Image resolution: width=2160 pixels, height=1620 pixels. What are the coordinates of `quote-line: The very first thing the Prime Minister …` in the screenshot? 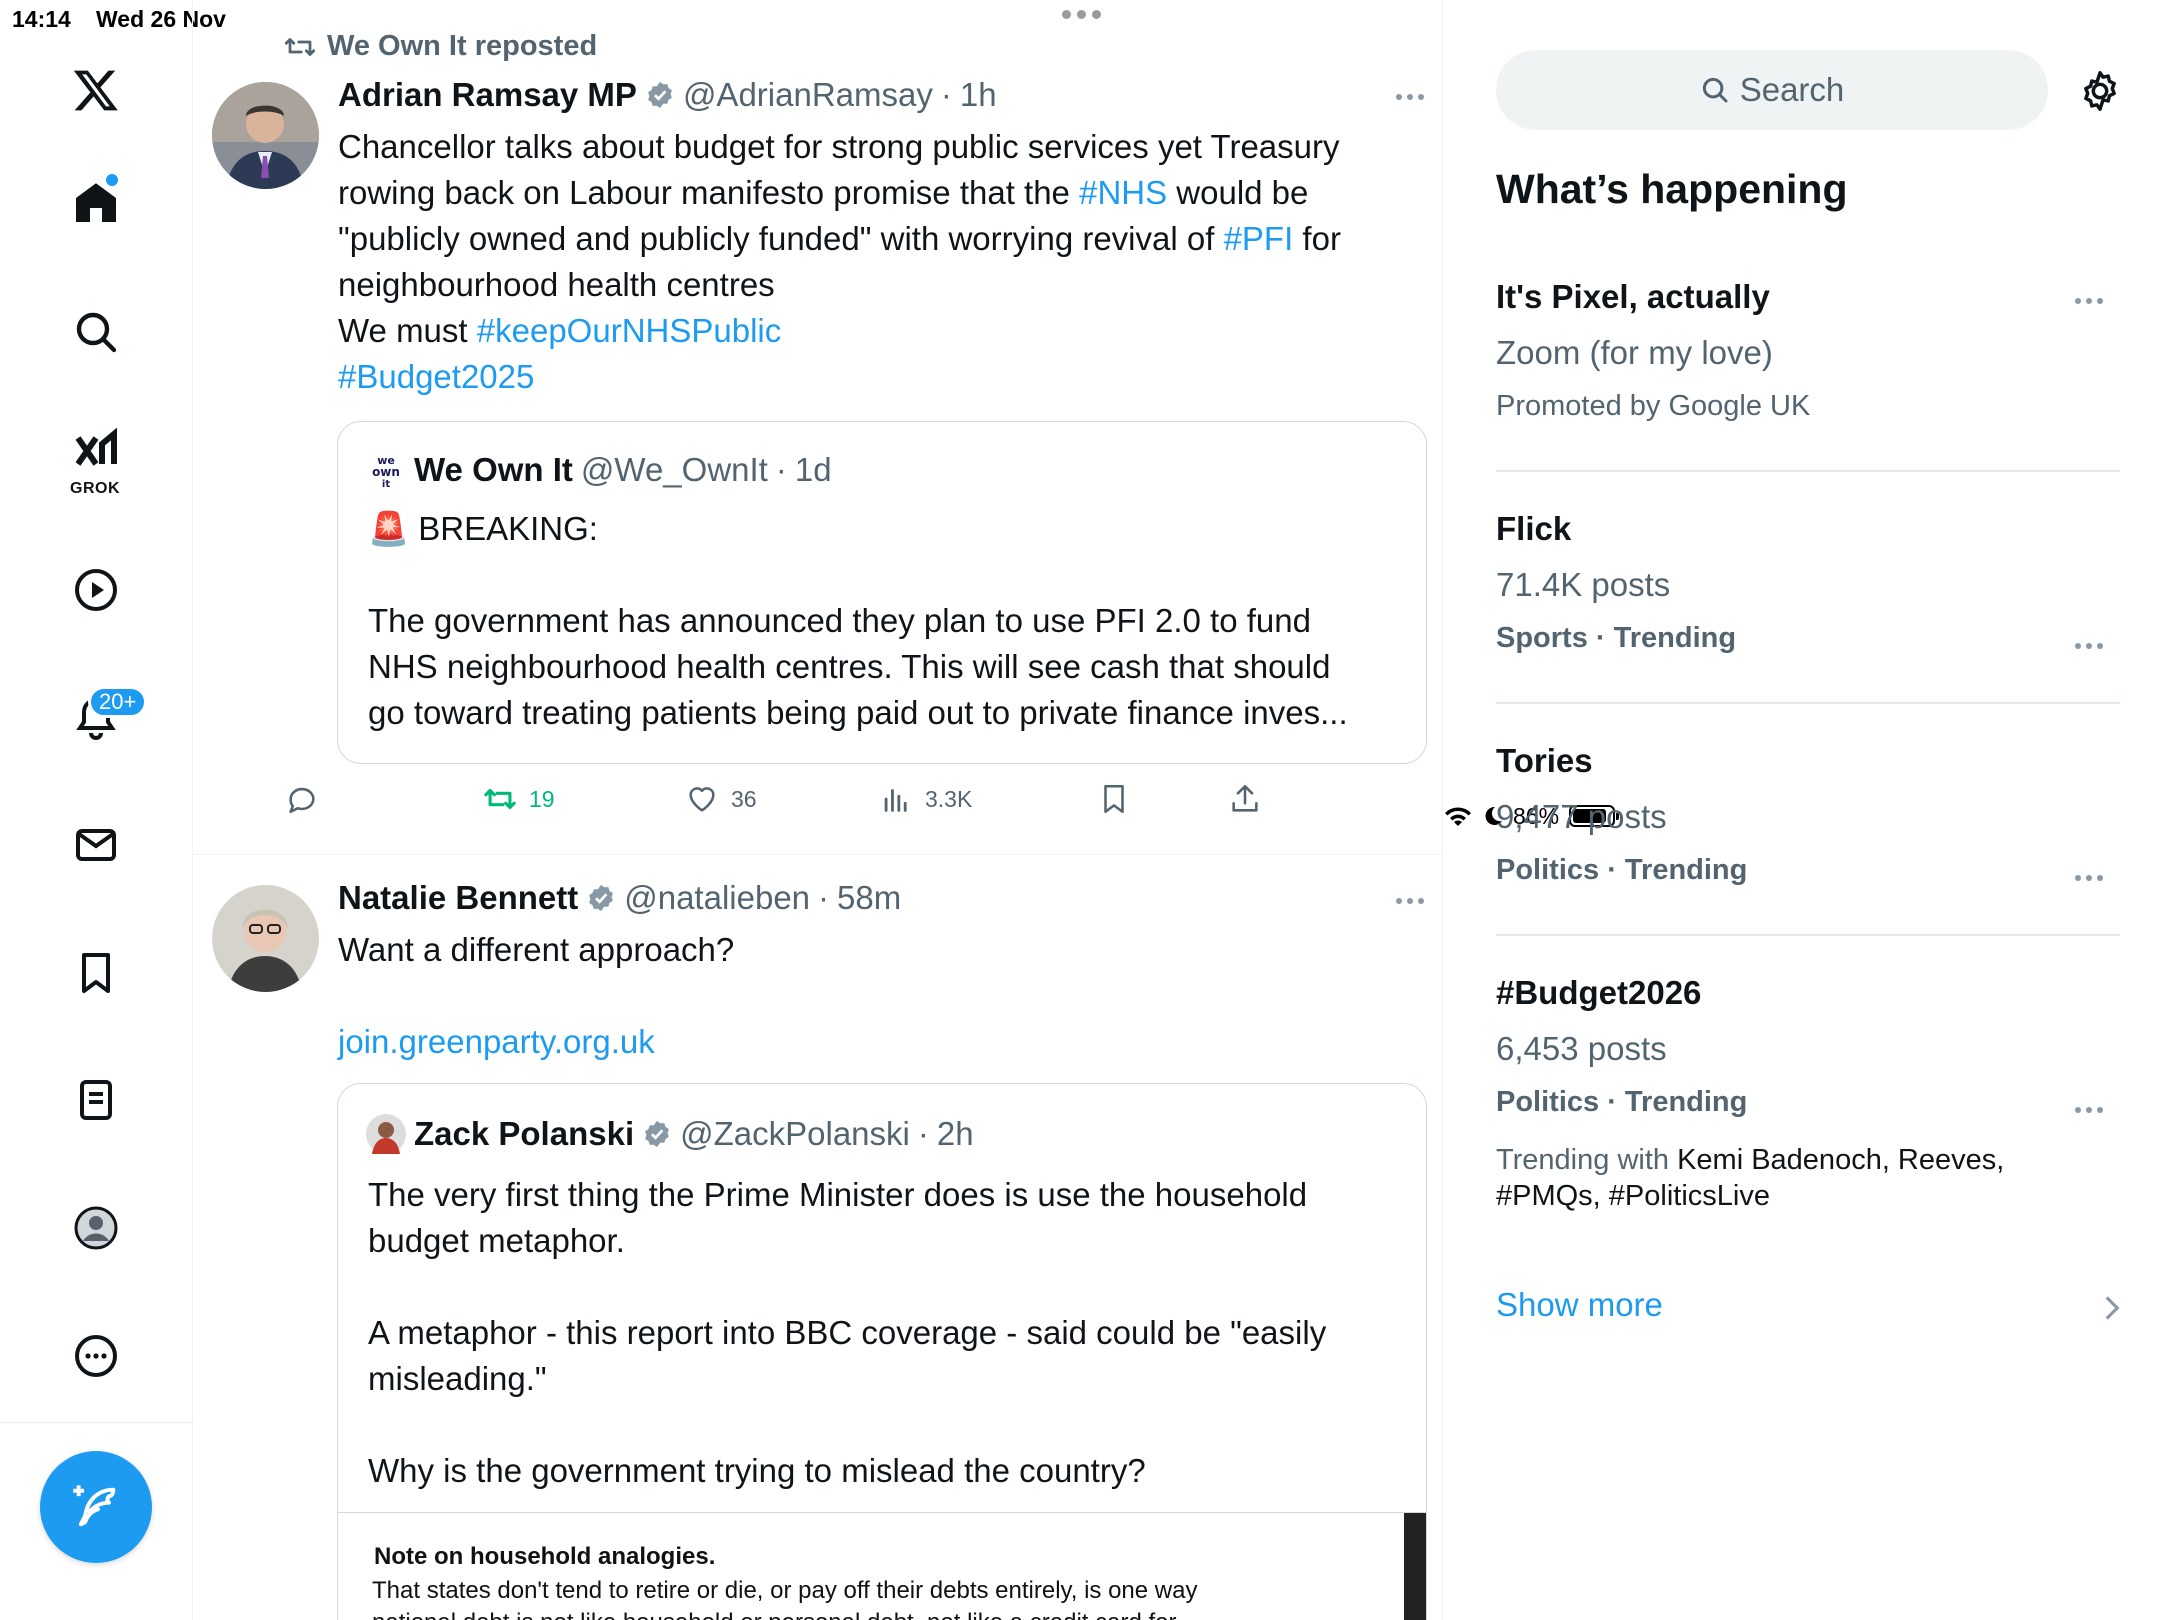 It's located at (838, 1194).